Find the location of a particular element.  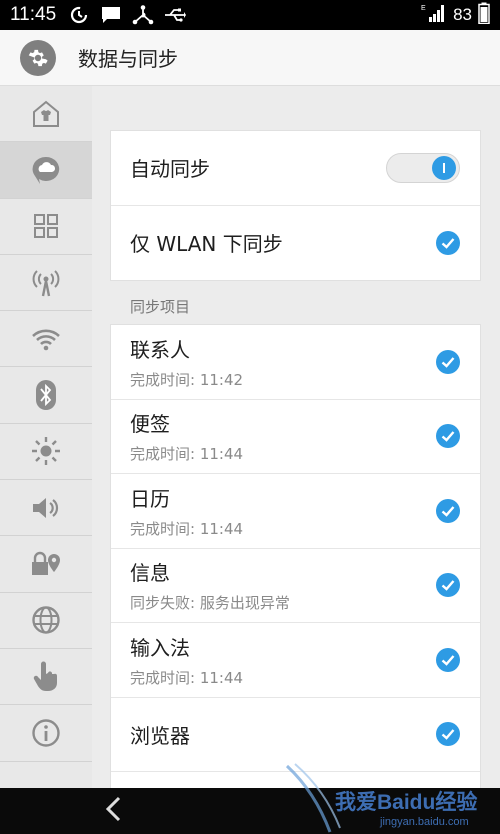

sync-item-notes: 便签 完成时间: 11:44 is located at coordinates (295, 437).